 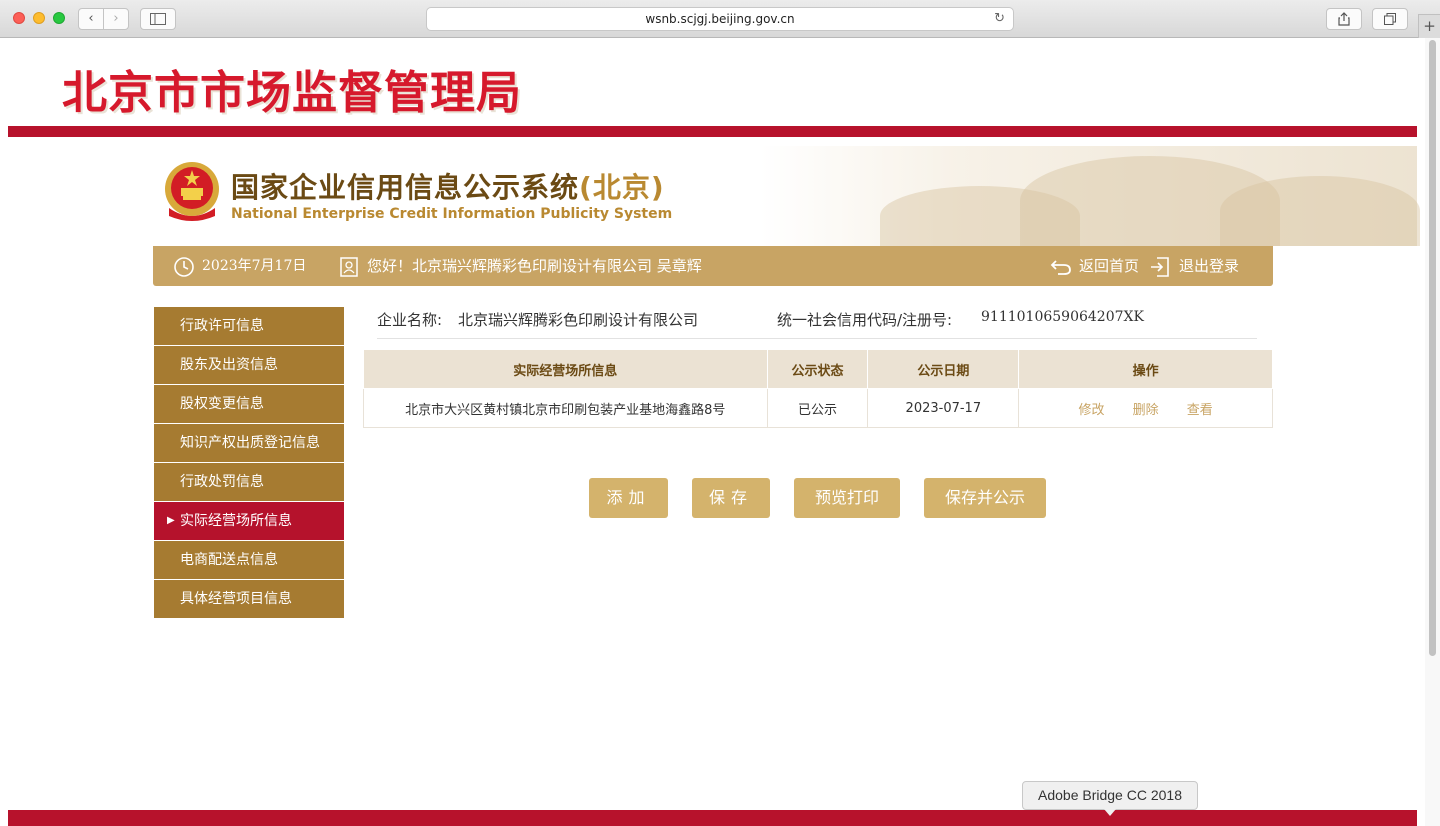 I want to click on share-icon, so click(x=1344, y=19).